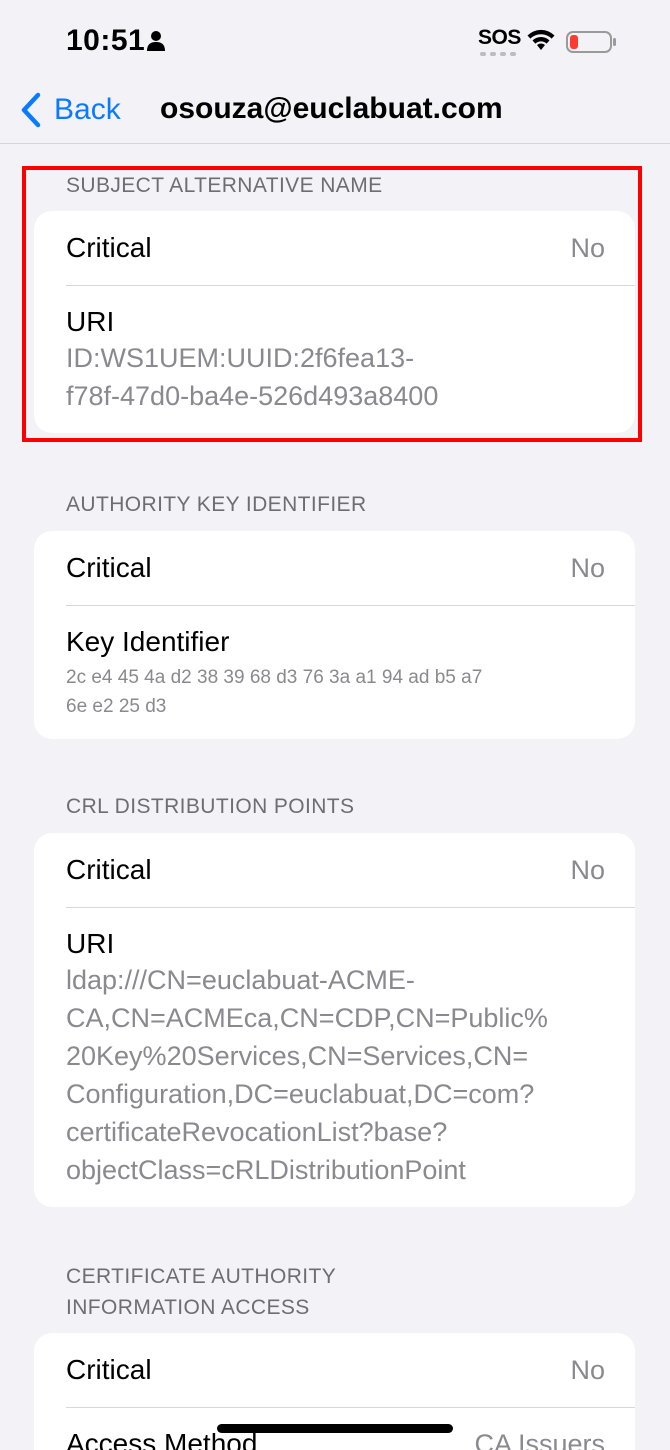  I want to click on back-button: Back, so click(70, 110).